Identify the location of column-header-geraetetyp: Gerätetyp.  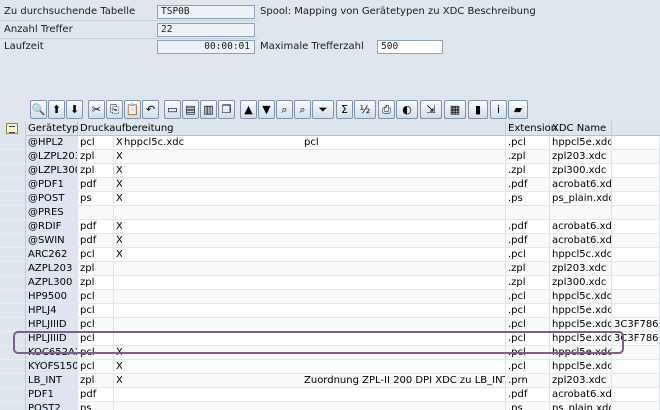
(52, 128).